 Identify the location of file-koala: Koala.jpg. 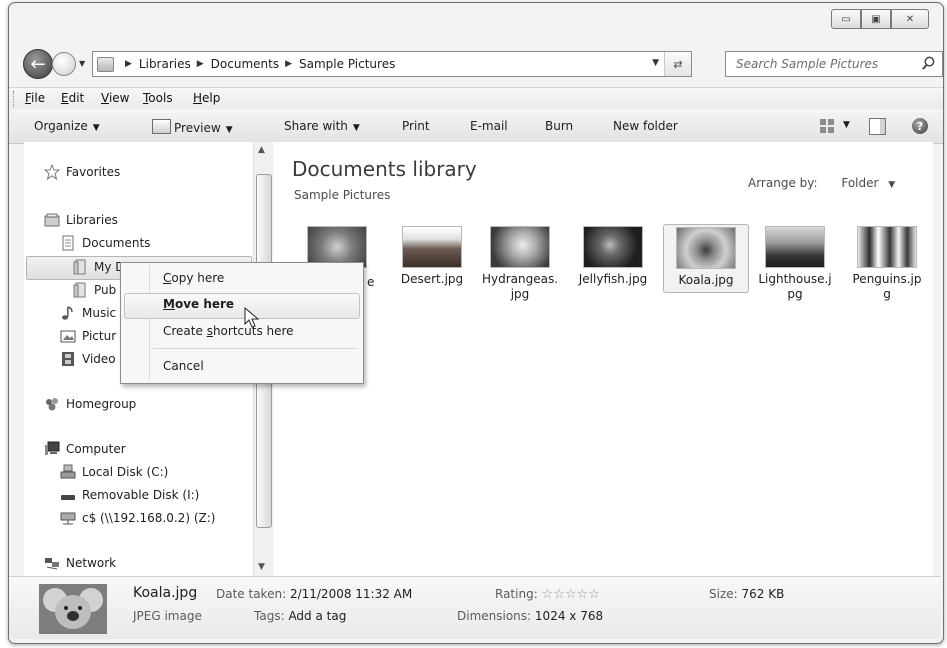
(706, 258).